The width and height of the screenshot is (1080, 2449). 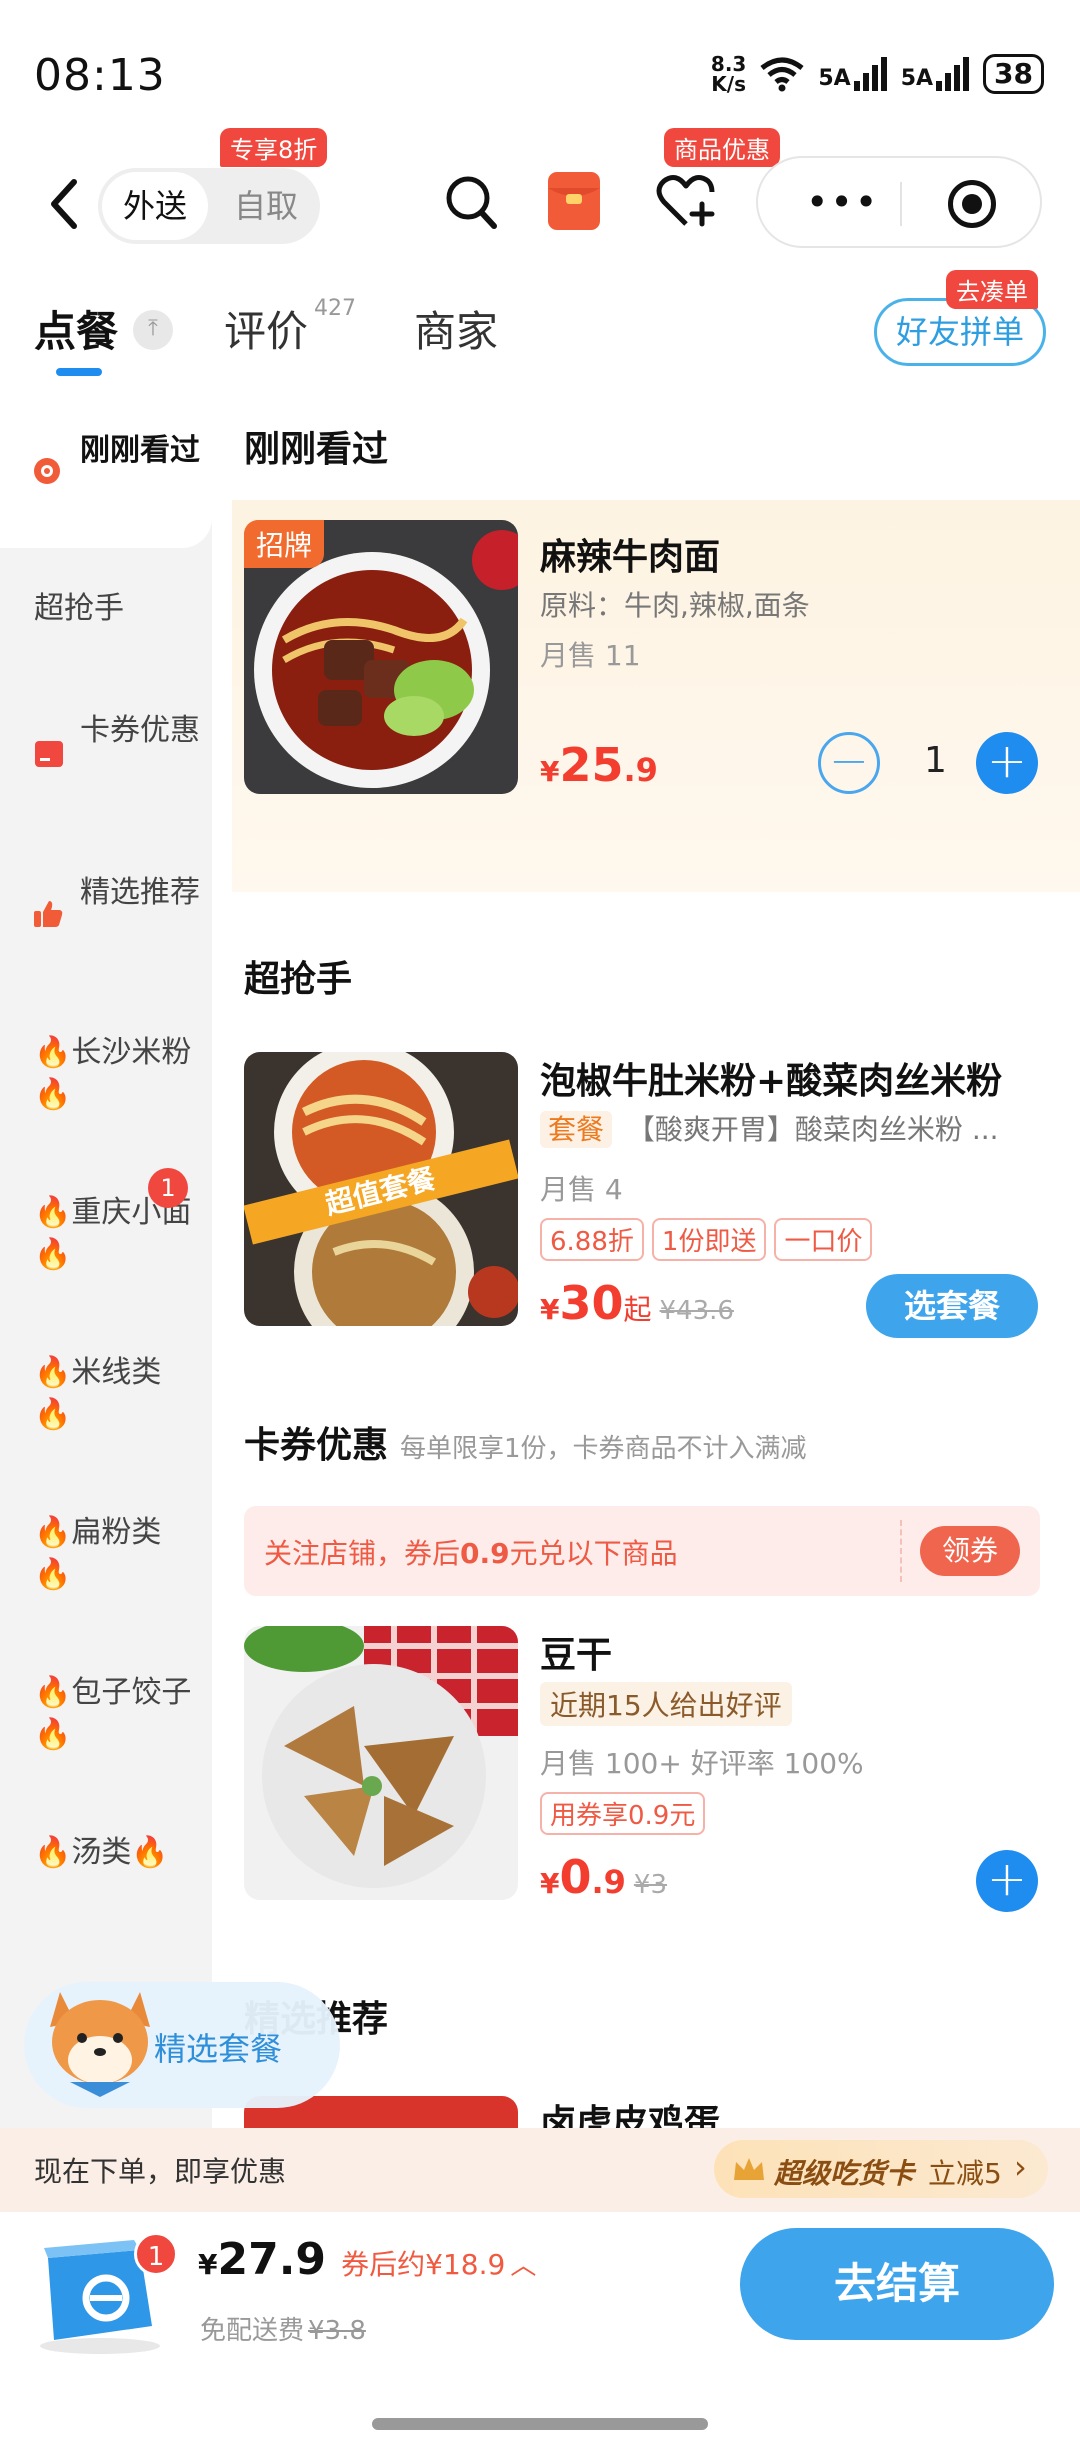 What do you see at coordinates (266, 328) in the screenshot?
I see `tab-reviews: 评价` at bounding box center [266, 328].